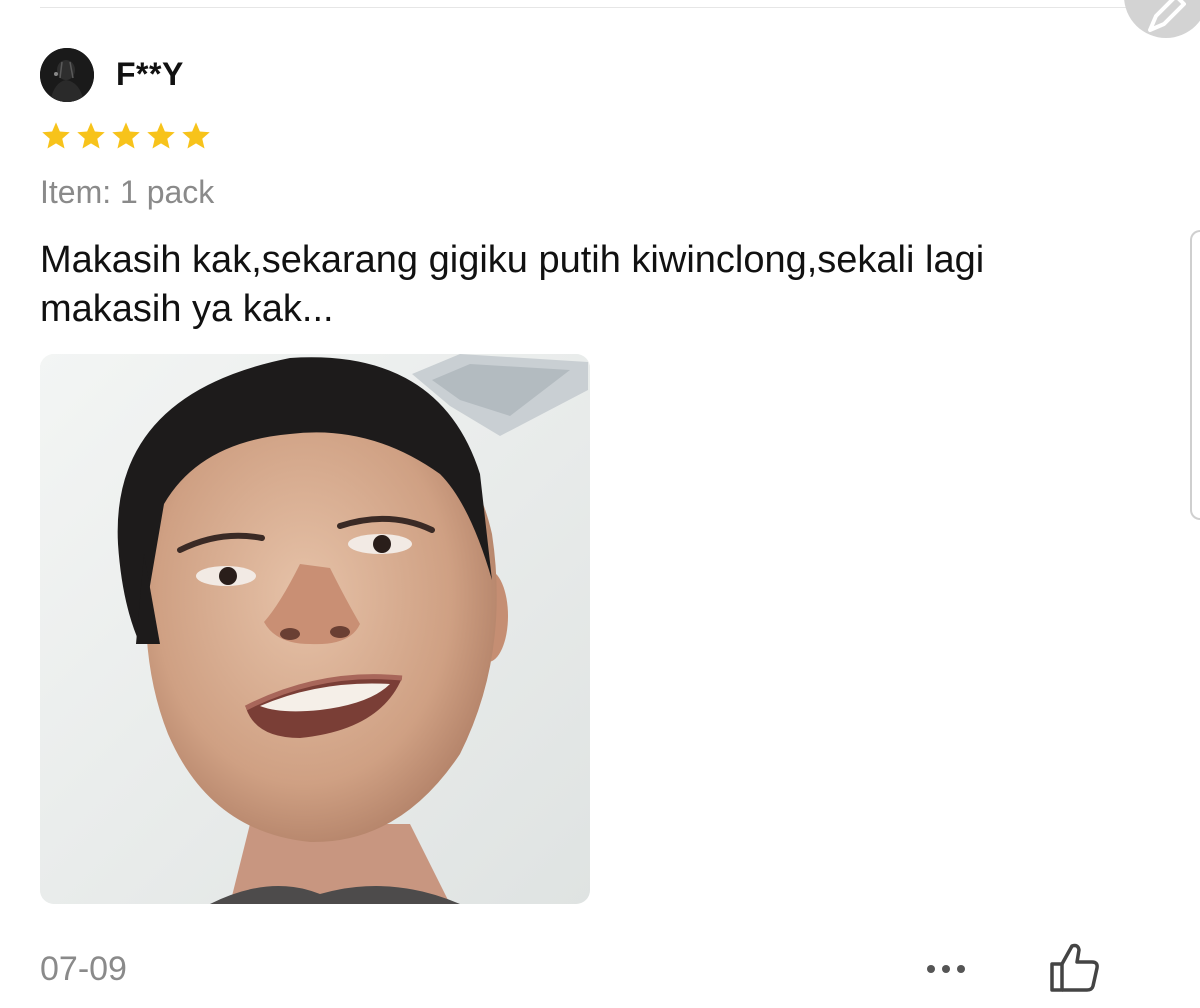 The width and height of the screenshot is (1200, 1008). I want to click on side-drawer-handle, so click(1195, 375).